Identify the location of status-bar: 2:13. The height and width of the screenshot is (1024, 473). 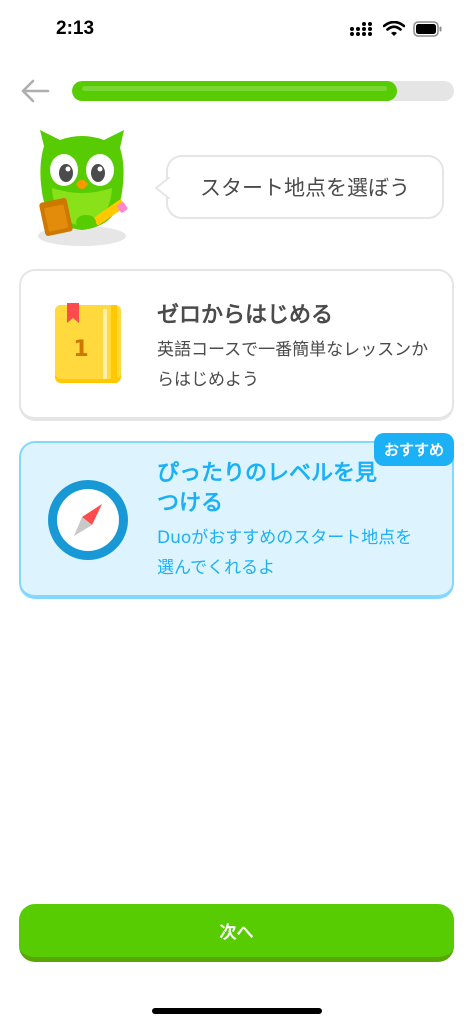
(236, 30).